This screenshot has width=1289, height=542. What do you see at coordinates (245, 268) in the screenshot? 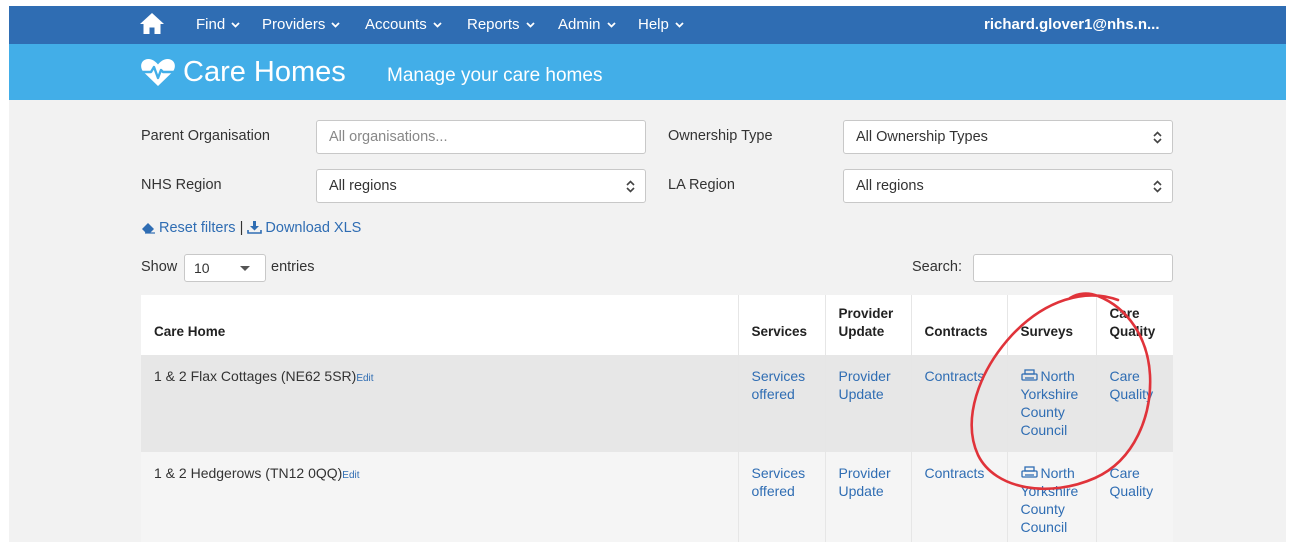
I see `caret-down-icon` at bounding box center [245, 268].